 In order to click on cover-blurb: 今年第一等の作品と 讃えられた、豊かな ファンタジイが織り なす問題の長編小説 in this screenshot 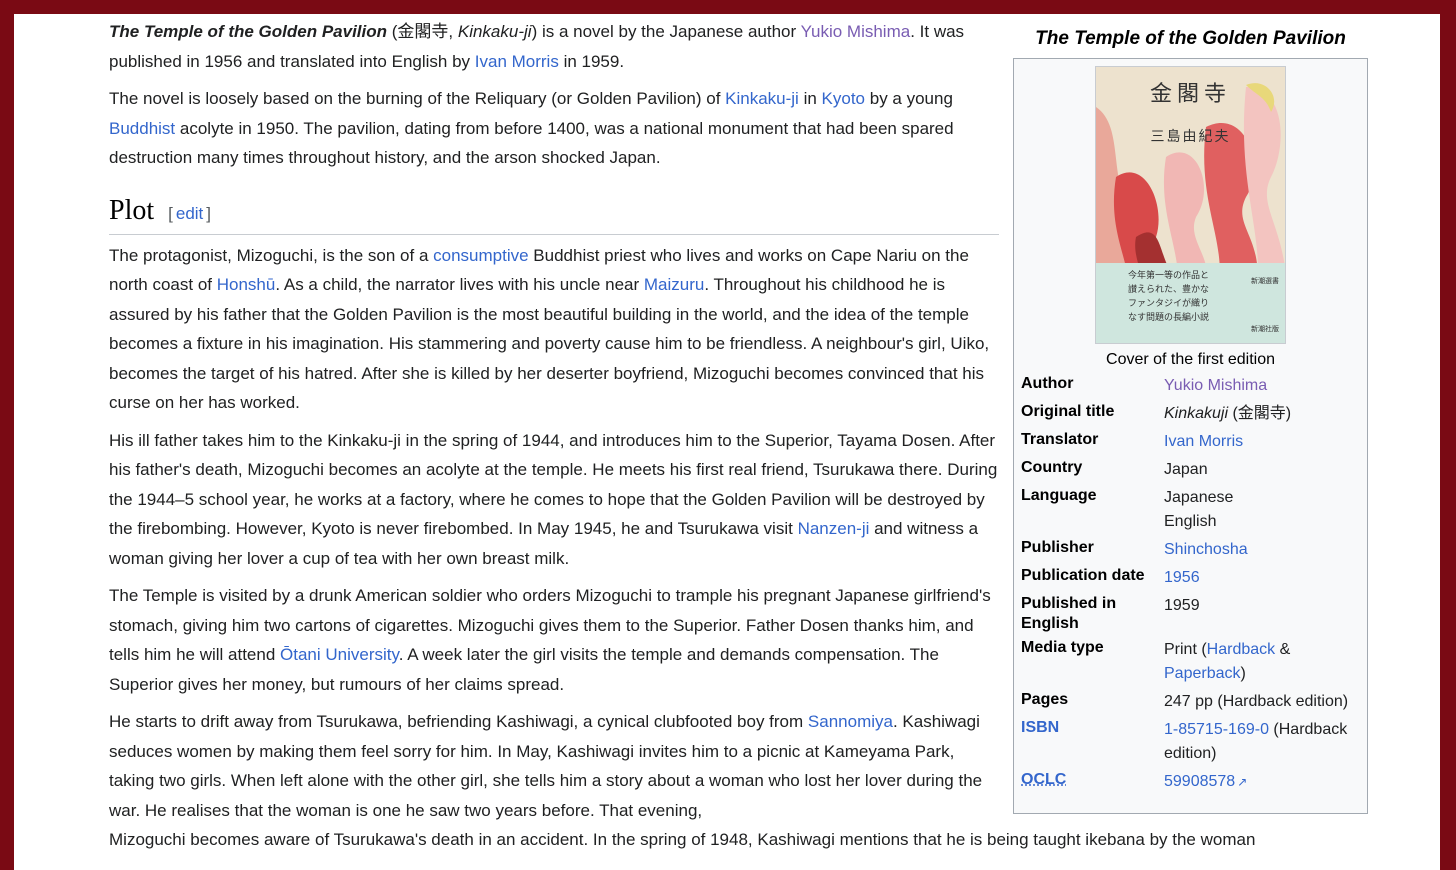, I will do `click(1169, 297)`.